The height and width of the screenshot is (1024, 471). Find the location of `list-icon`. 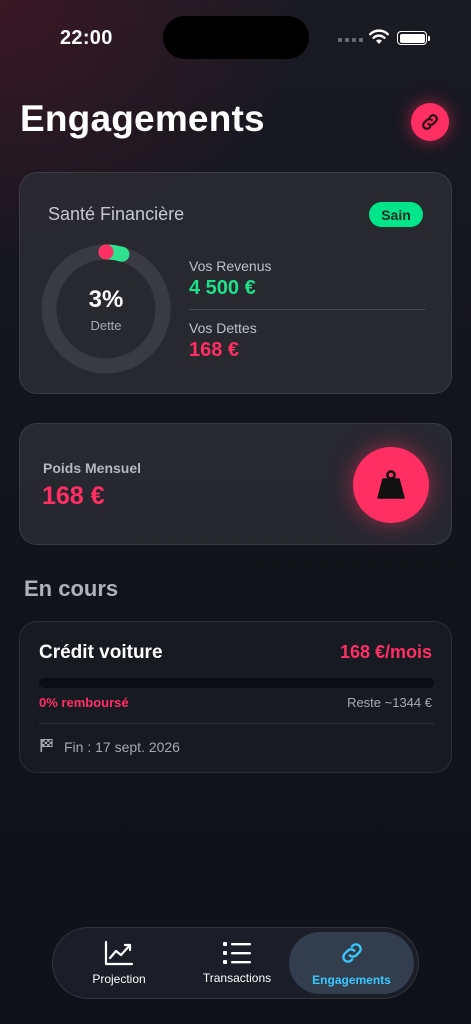

list-icon is located at coordinates (237, 953).